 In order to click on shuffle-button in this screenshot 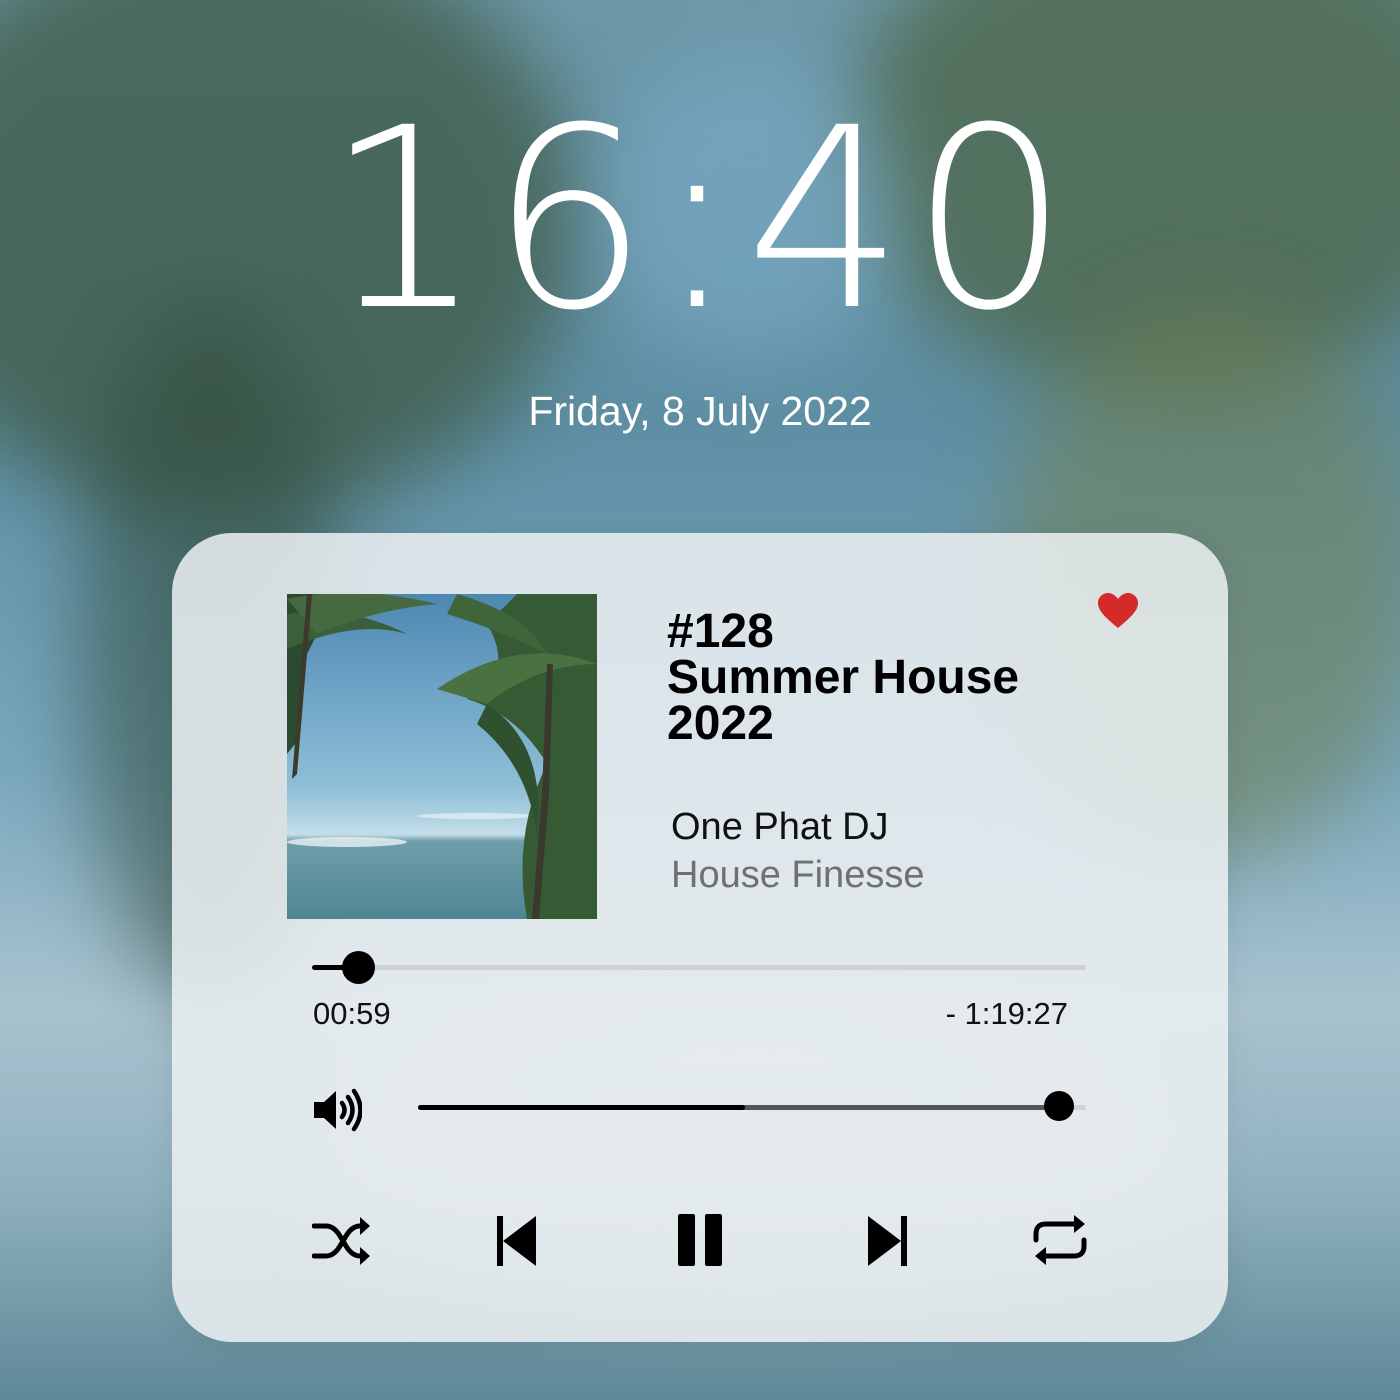, I will do `click(342, 1240)`.